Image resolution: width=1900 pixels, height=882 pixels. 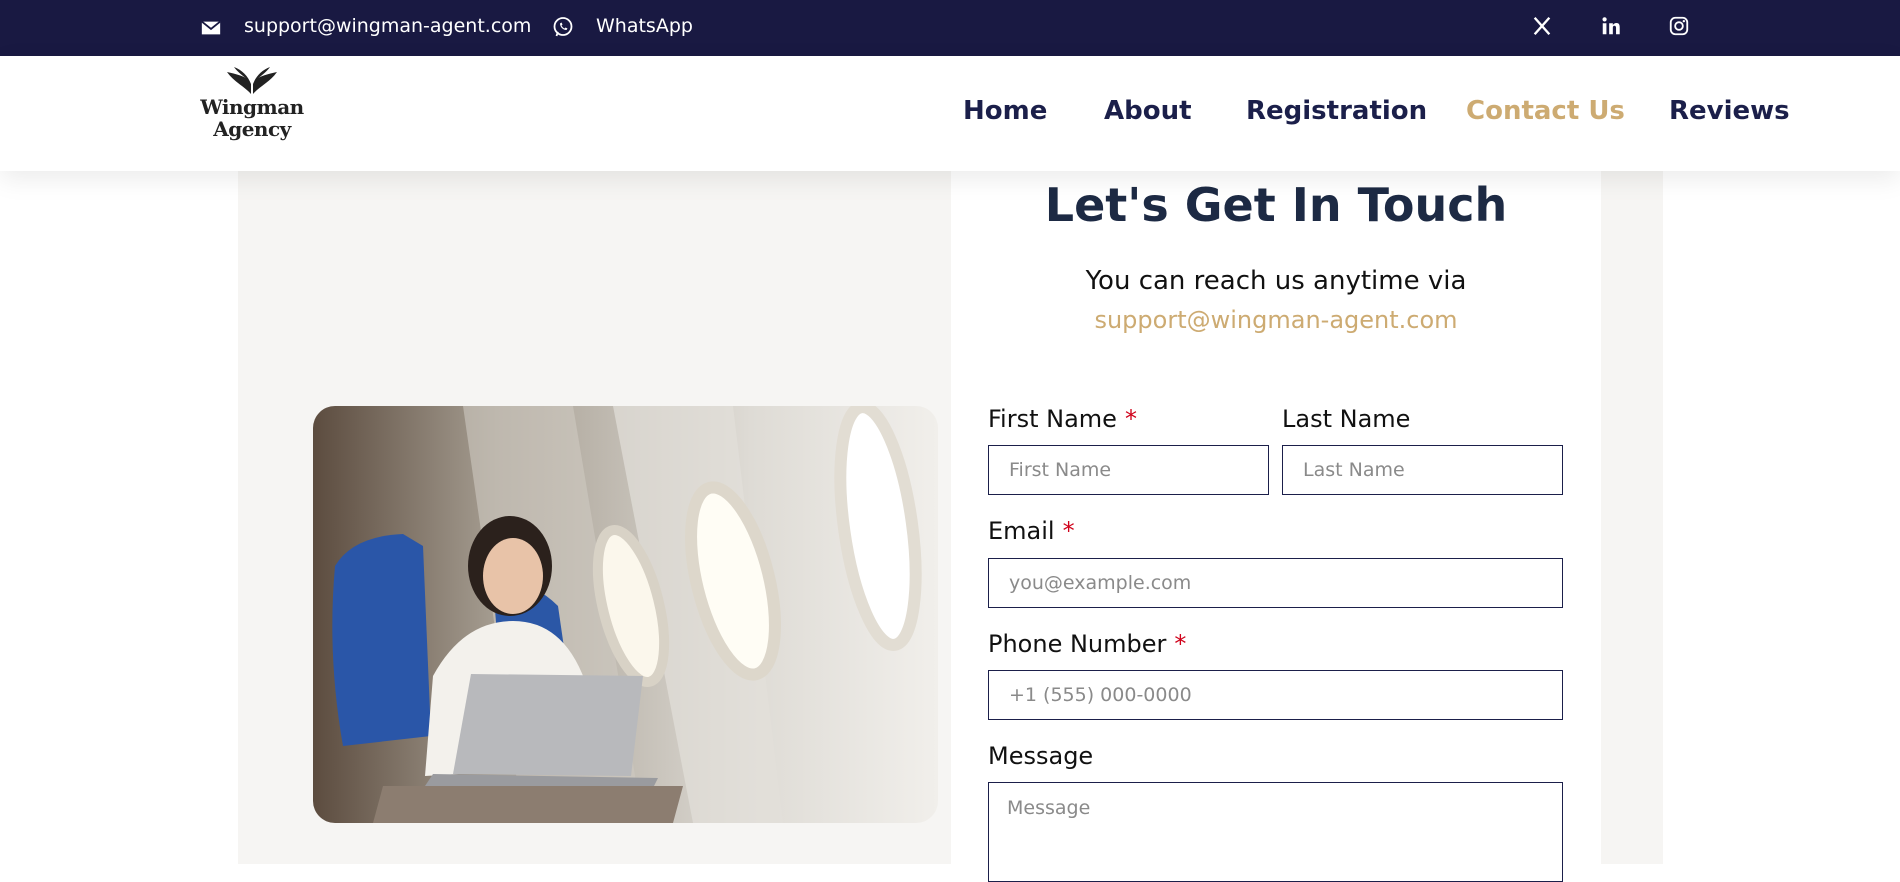 I want to click on top-bar: support@wingman-agent.com WhatsApp, so click(x=950, y=28).